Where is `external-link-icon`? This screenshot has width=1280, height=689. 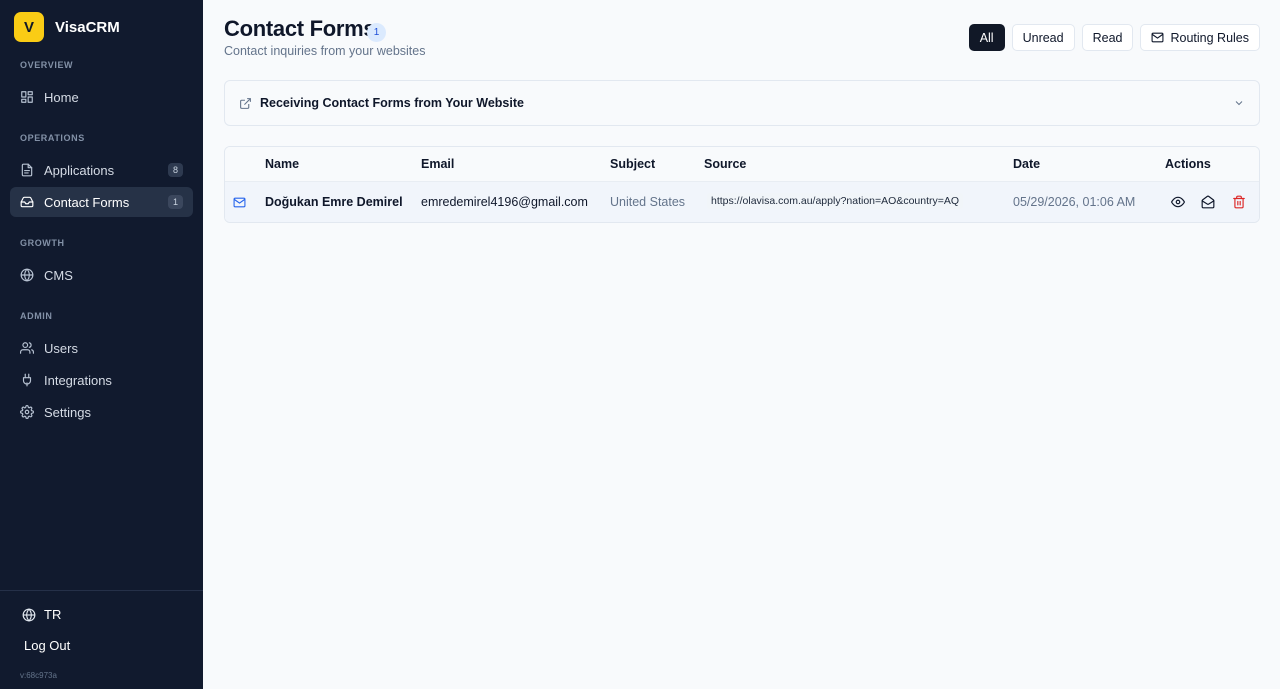 external-link-icon is located at coordinates (245, 103).